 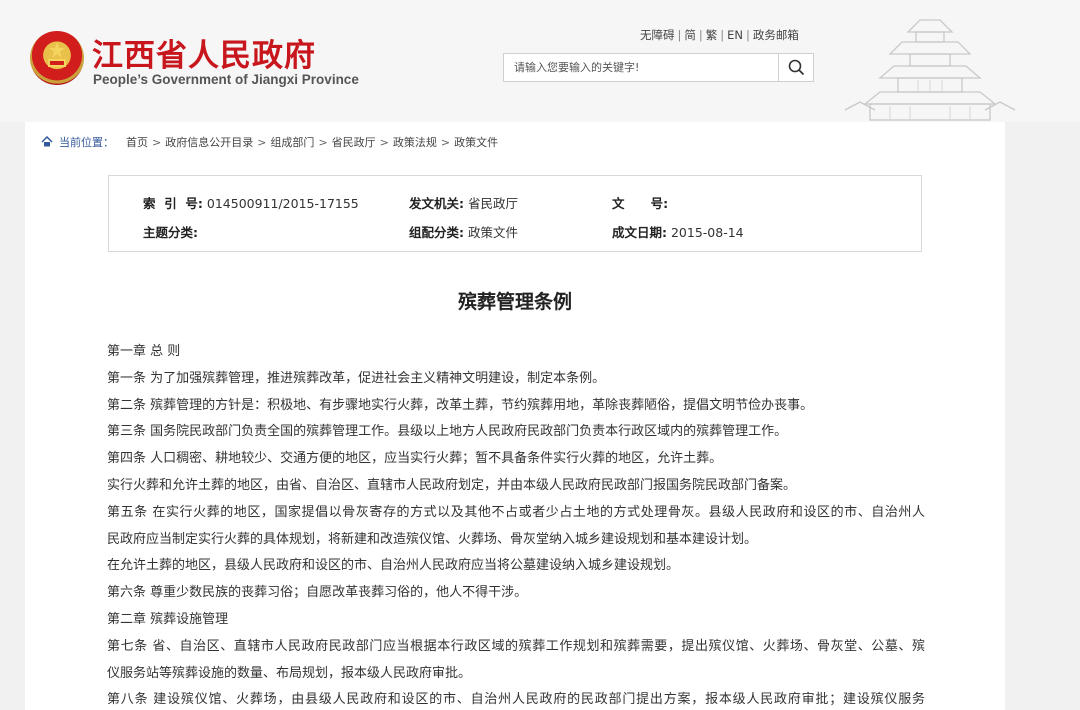 What do you see at coordinates (930, 70) in the screenshot?
I see `pavilion-illustration-icon` at bounding box center [930, 70].